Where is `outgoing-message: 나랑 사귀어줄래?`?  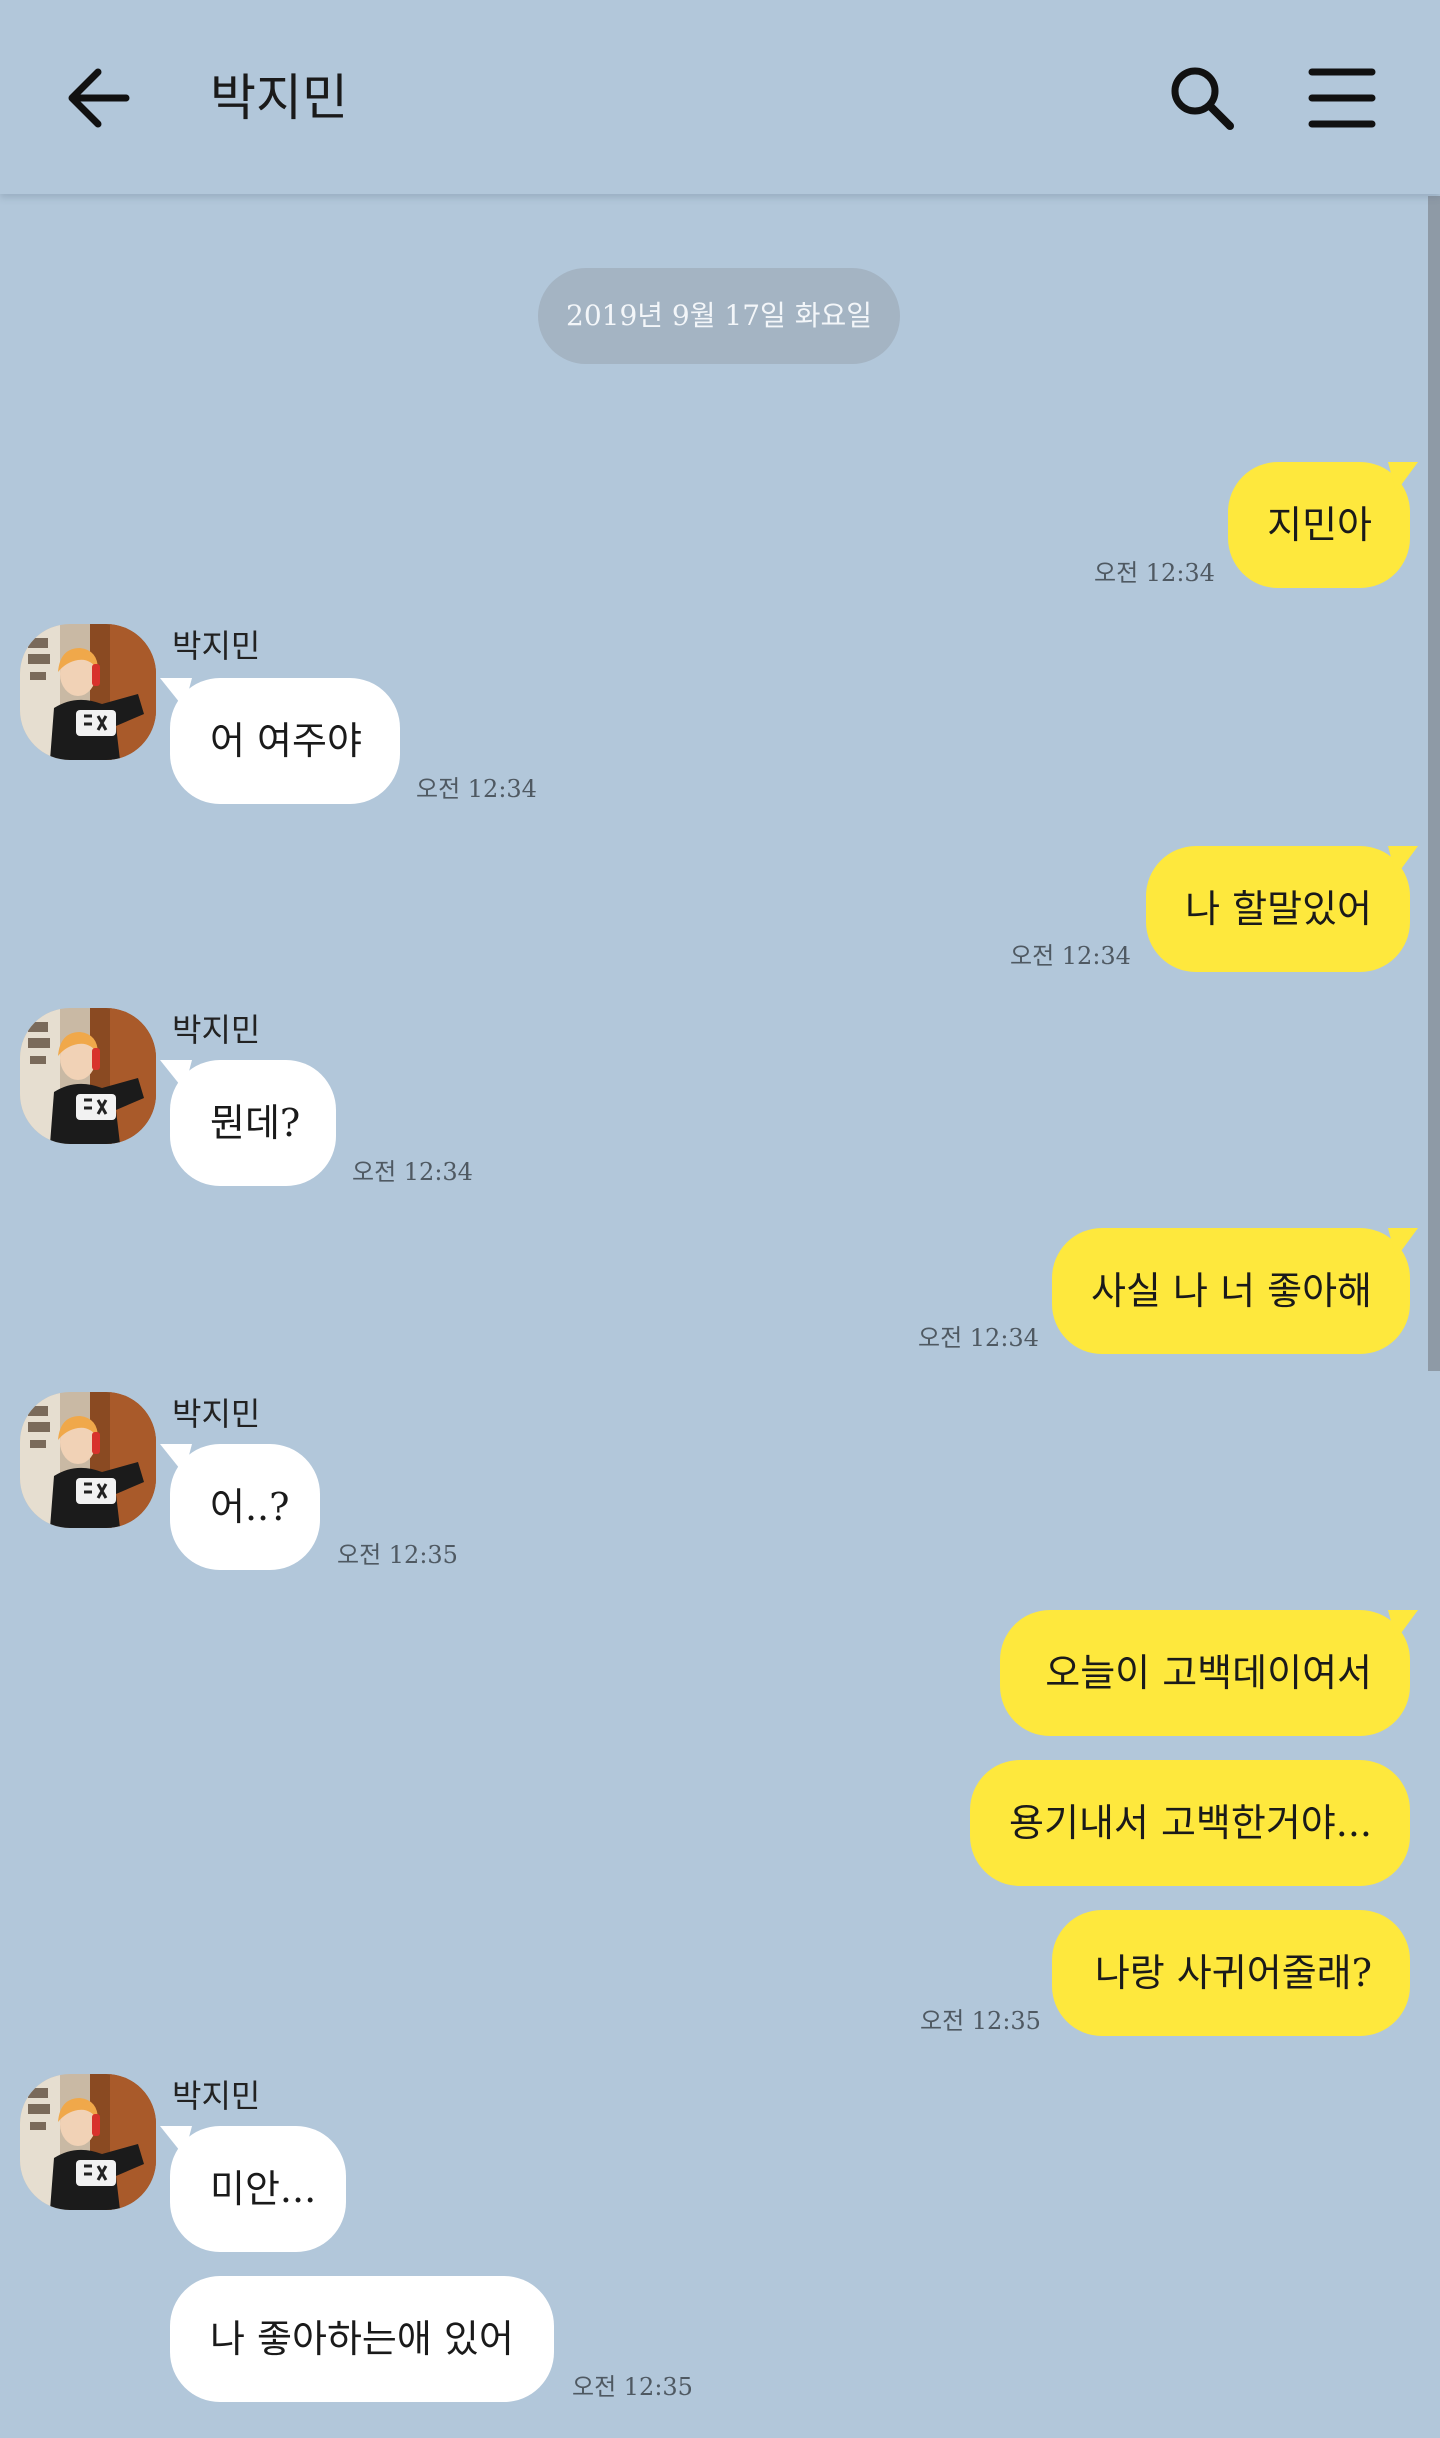
outgoing-message: 나랑 사귀어줄래? is located at coordinates (1231, 1973).